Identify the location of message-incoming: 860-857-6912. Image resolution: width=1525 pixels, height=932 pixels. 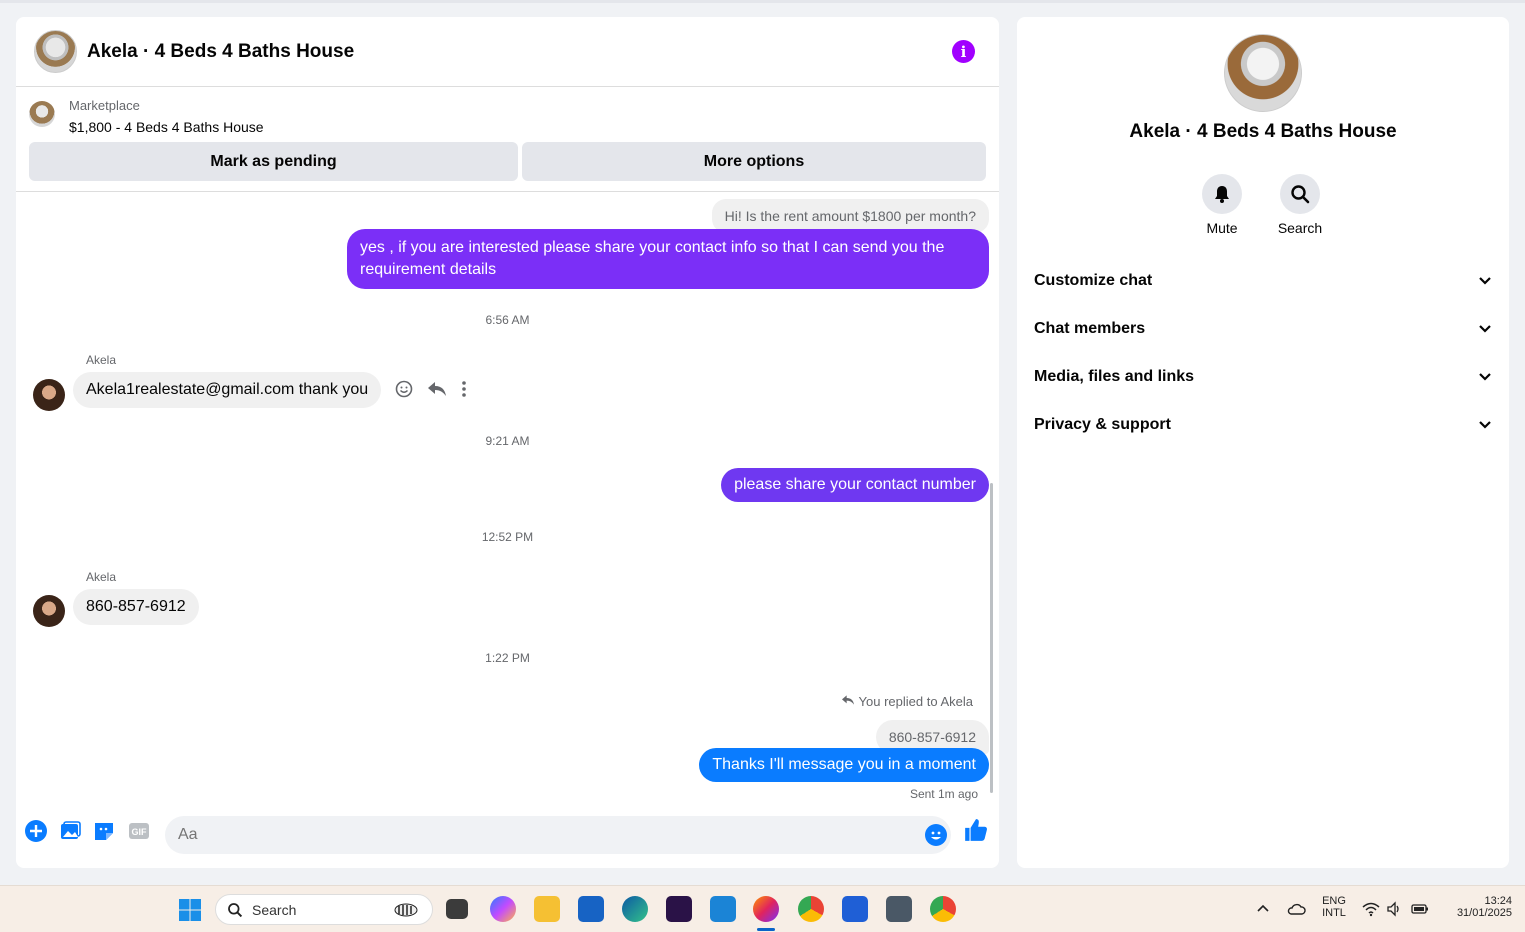
(136, 607).